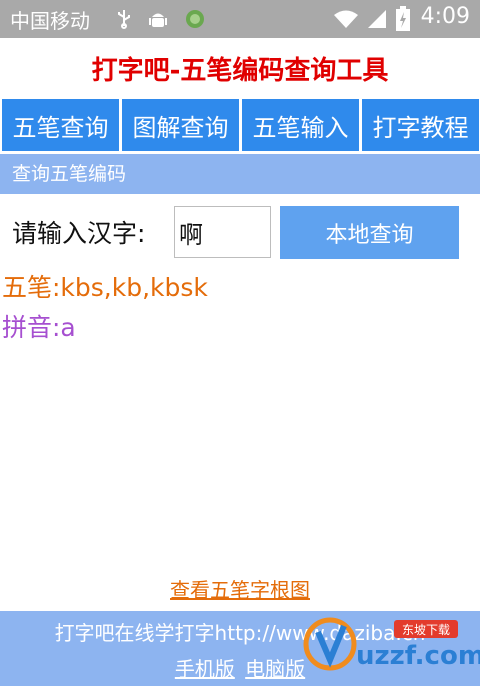 This screenshot has height=686, width=480. What do you see at coordinates (426, 630) in the screenshot?
I see `watermark-tagline: 东坡下载` at bounding box center [426, 630].